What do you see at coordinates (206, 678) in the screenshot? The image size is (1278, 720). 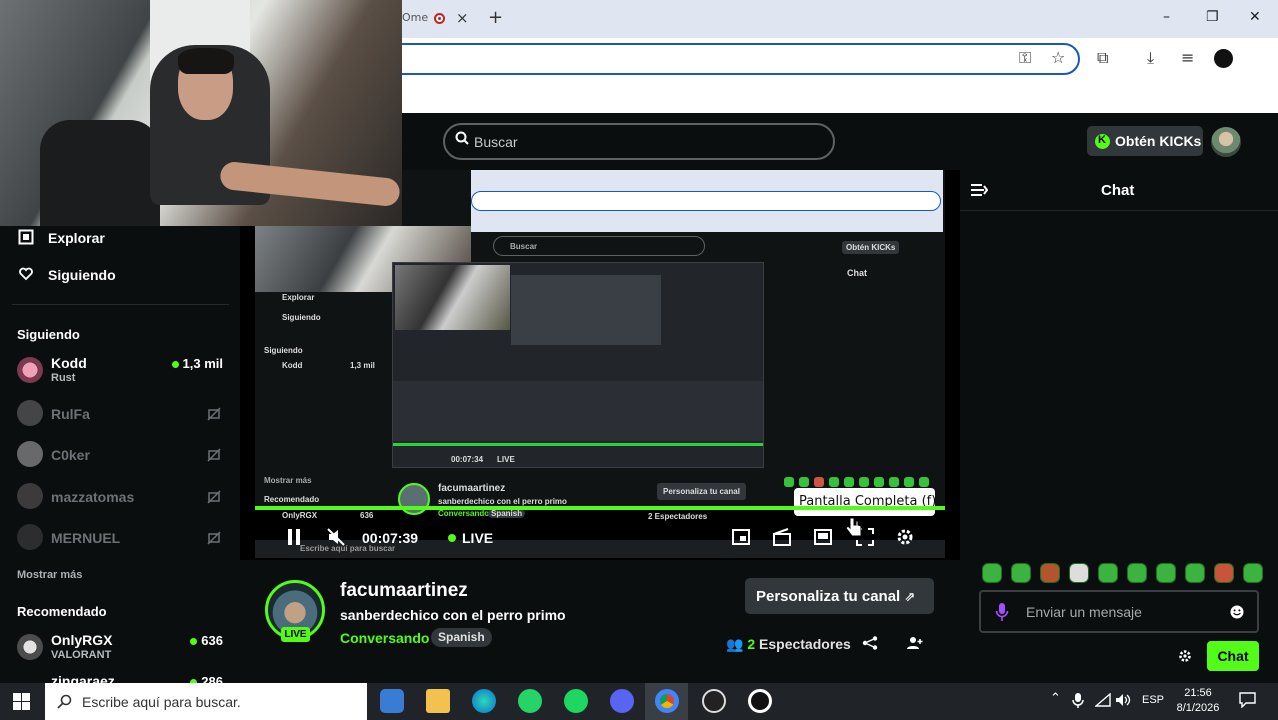 I see `viewer-count: 286` at bounding box center [206, 678].